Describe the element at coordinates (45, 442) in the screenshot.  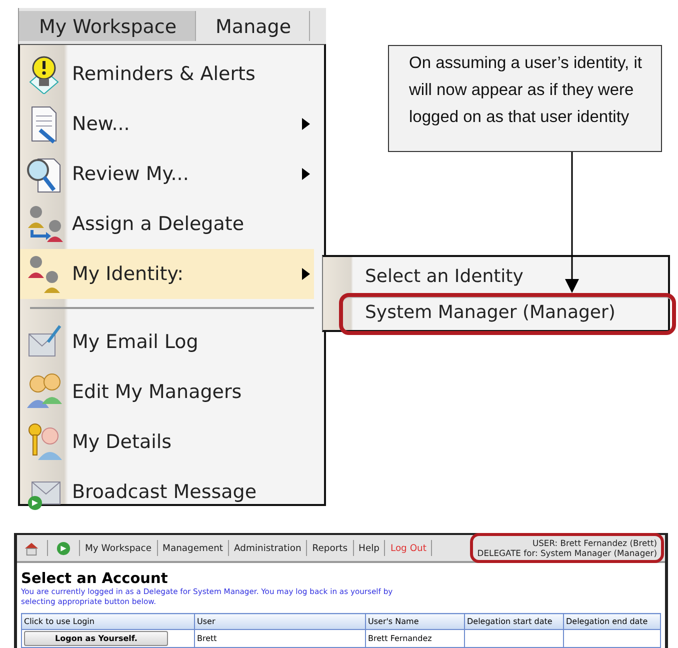
I see `key-person-icon` at that location.